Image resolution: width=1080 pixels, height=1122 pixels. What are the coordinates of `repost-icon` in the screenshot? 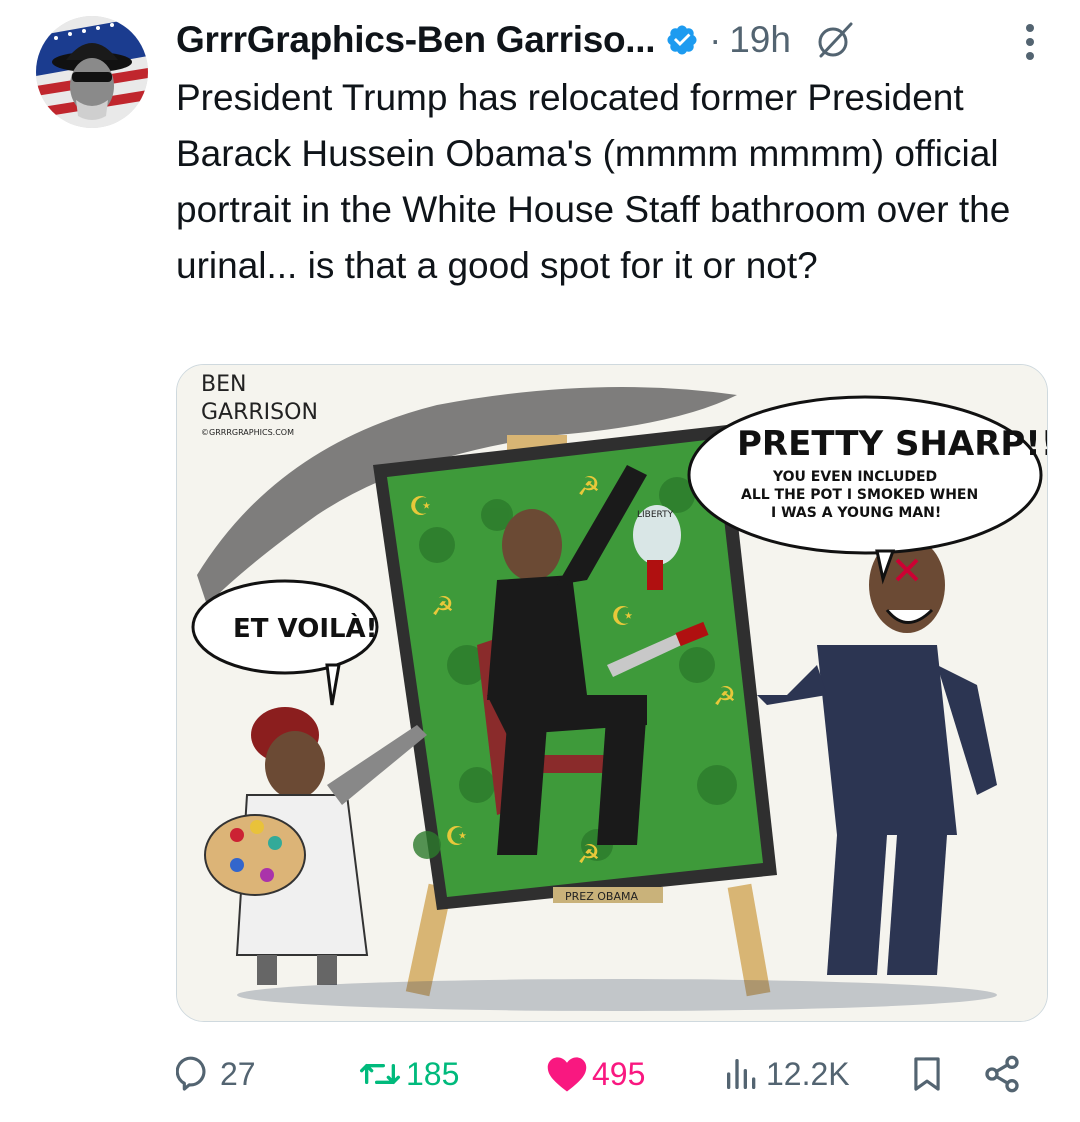 It's located at (379, 1074).